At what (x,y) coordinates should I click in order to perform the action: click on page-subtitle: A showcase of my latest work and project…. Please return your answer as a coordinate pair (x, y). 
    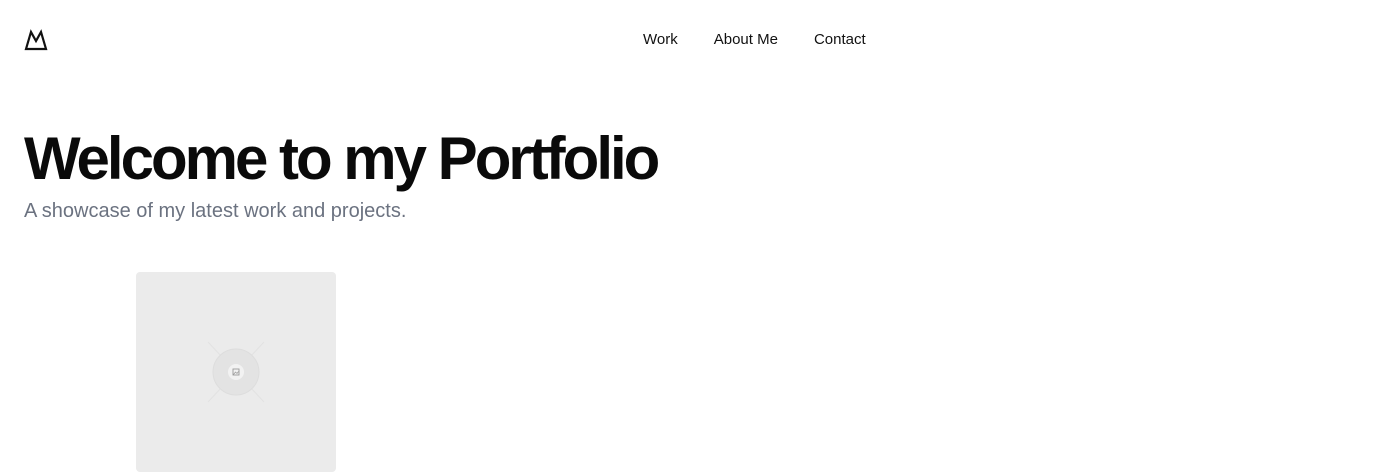
    Looking at the image, I should click on (215, 211).